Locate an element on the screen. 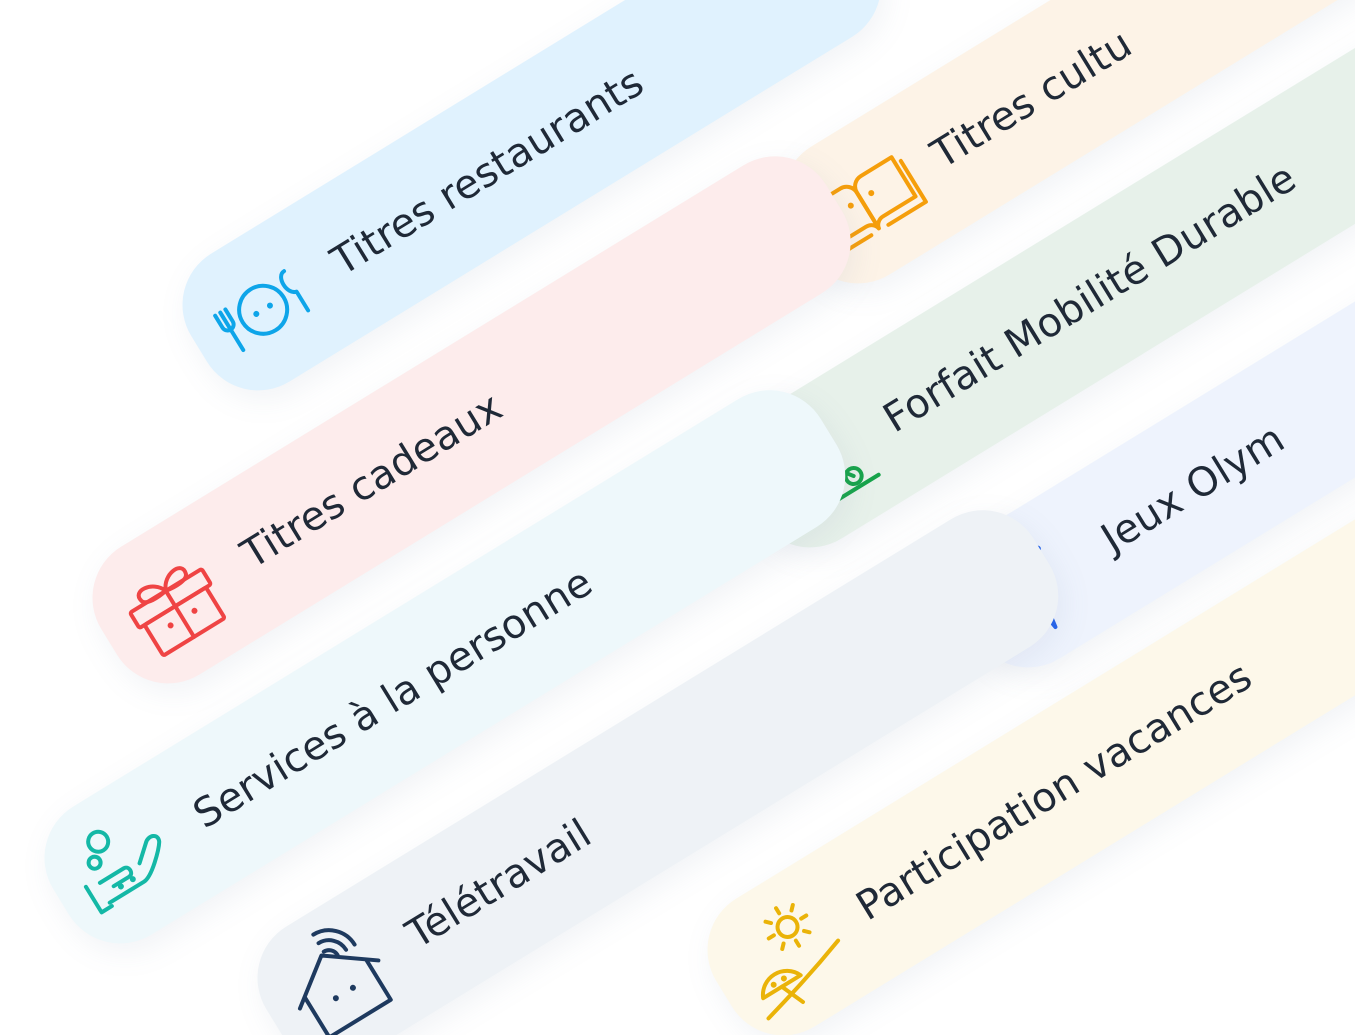 This screenshot has height=1035, width=1355. card-label: Télétravail is located at coordinates (499, 884).